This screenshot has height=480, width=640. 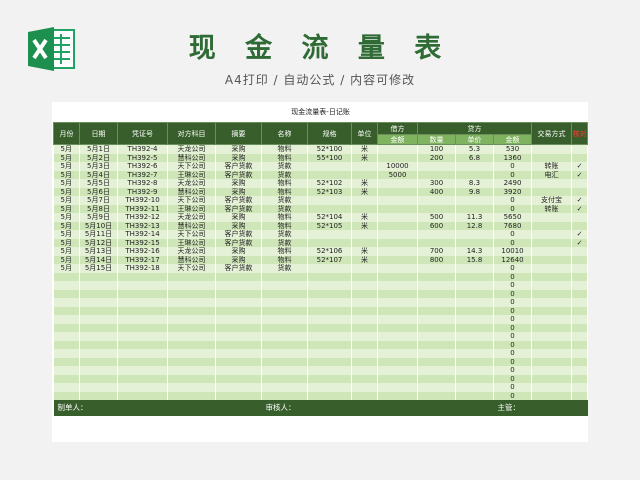 What do you see at coordinates (436, 149) in the screenshot?
I see `cell-qty: 100` at bounding box center [436, 149].